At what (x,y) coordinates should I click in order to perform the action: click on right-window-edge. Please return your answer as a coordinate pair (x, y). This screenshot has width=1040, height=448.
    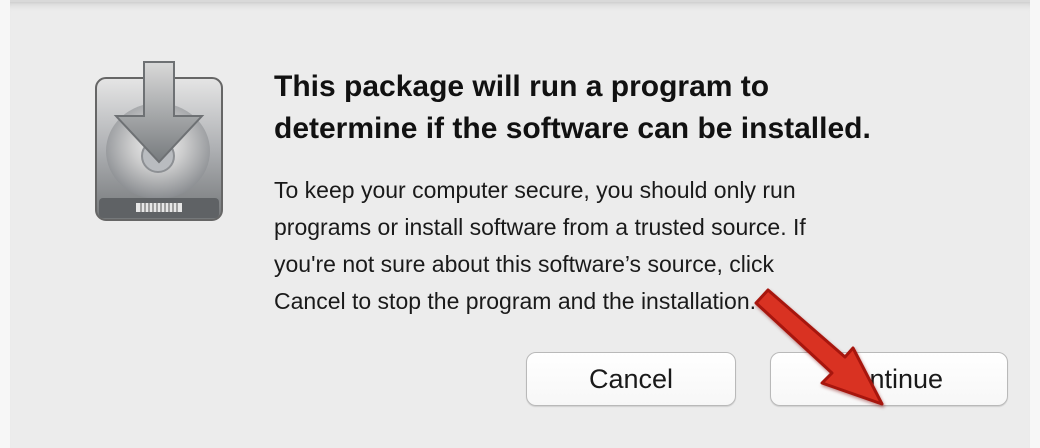
    Looking at the image, I should click on (1035, 224).